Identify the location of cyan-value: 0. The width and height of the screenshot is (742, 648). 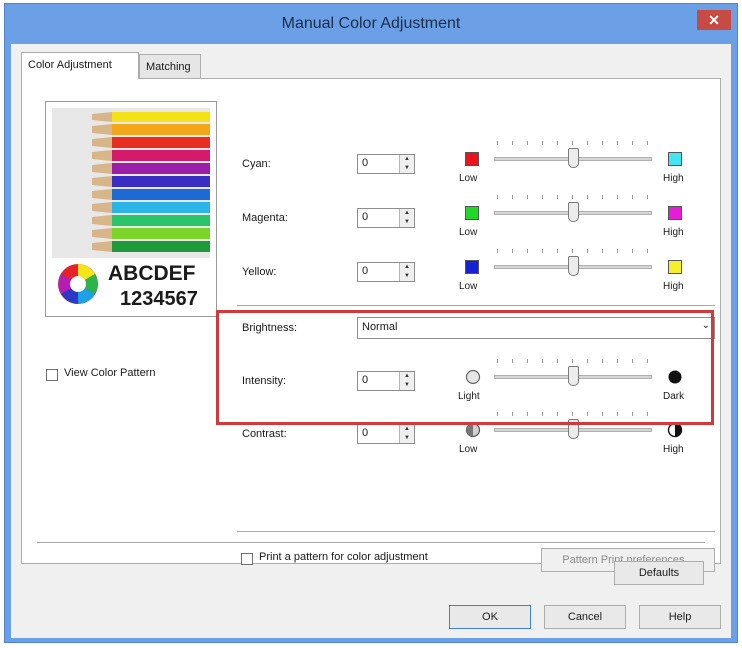
(365, 163).